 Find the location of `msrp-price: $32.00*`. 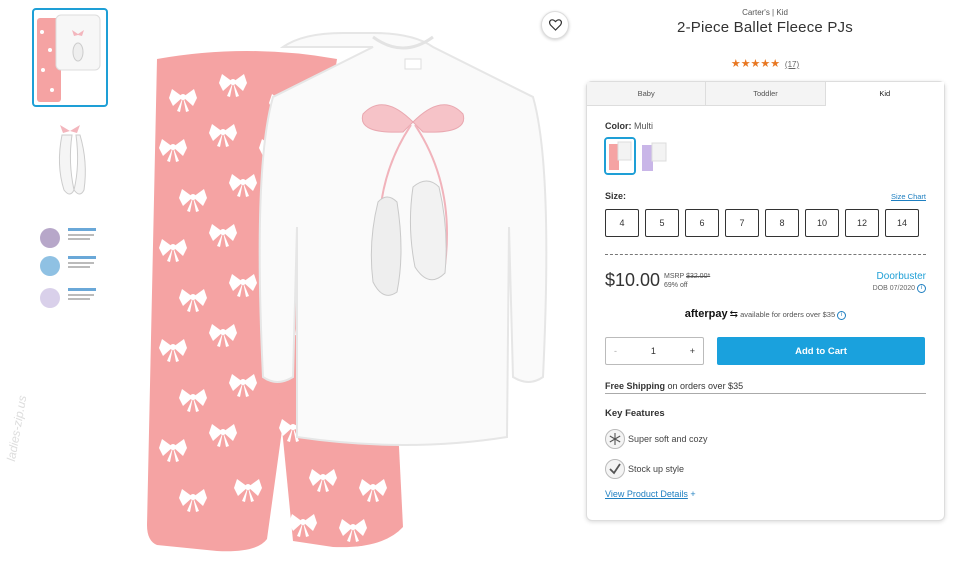

msrp-price: $32.00* is located at coordinates (698, 276).